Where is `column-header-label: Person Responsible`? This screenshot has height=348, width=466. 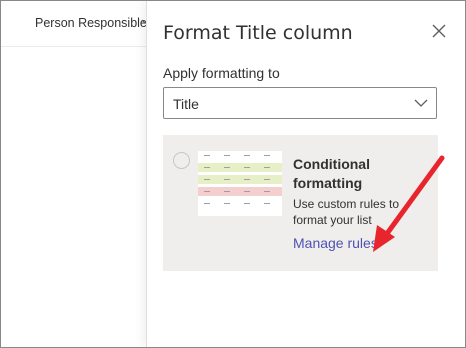
column-header-label: Person Responsible is located at coordinates (91, 23).